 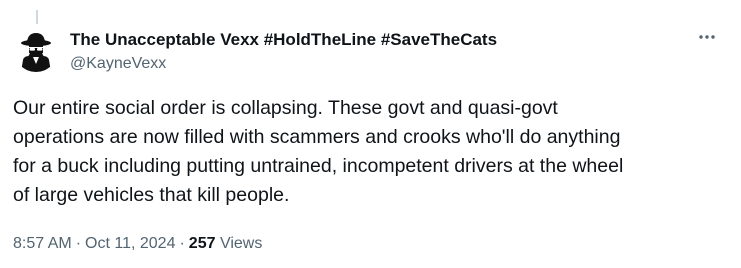 What do you see at coordinates (37, 17) in the screenshot?
I see `thread-connector-line` at bounding box center [37, 17].